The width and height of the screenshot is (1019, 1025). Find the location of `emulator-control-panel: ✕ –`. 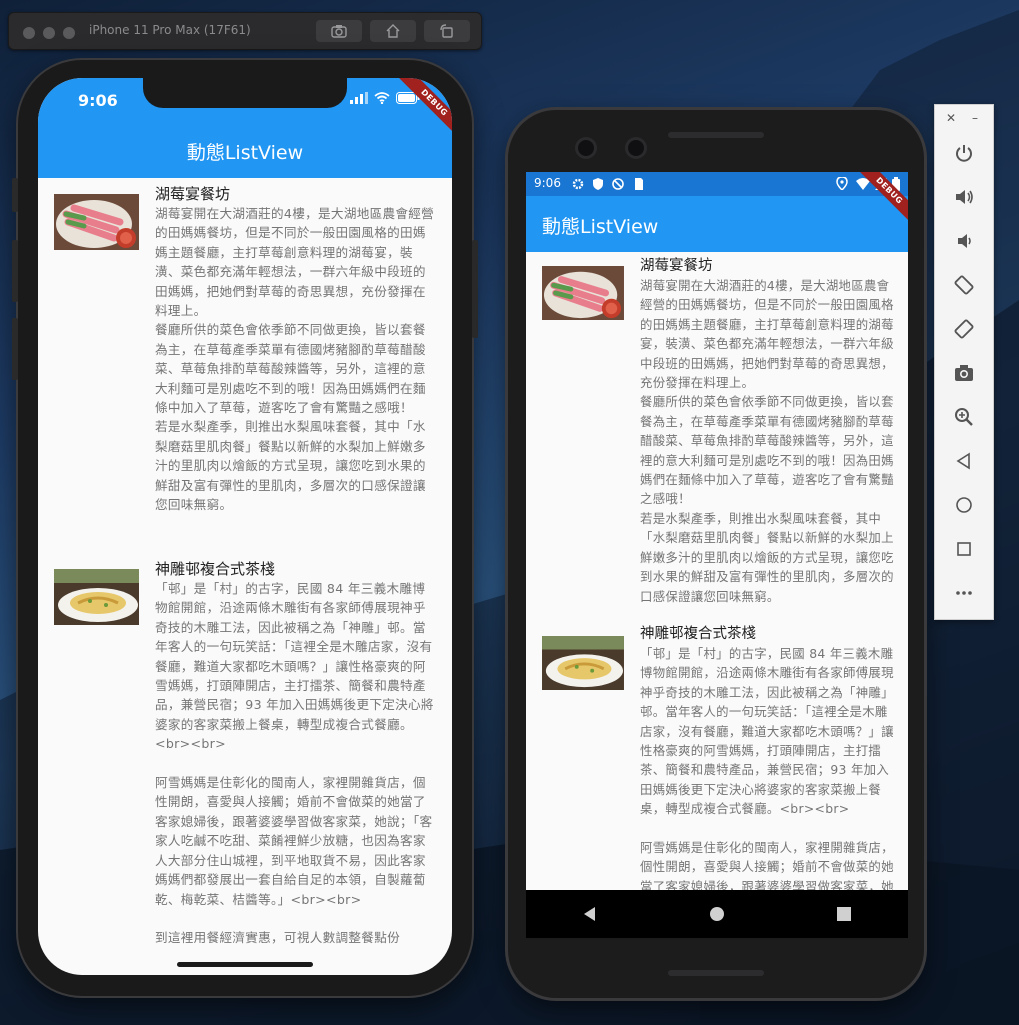

emulator-control-panel: ✕ – is located at coordinates (964, 362).